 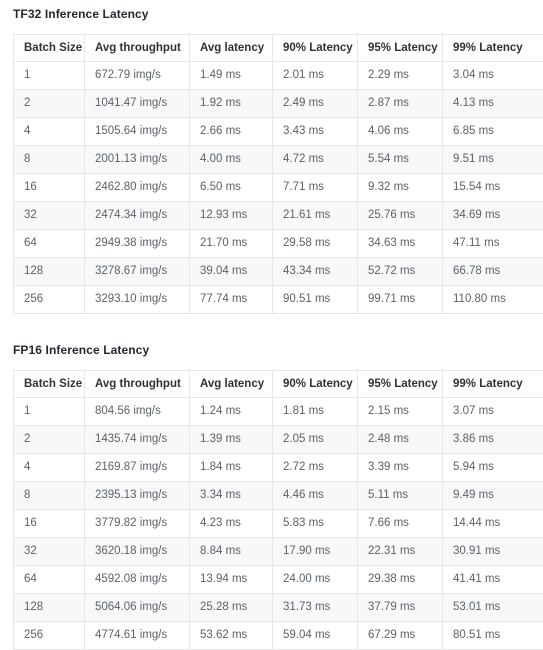 What do you see at coordinates (400, 272) in the screenshot?
I see `cell-p95-latency: 52.72 ms` at bounding box center [400, 272].